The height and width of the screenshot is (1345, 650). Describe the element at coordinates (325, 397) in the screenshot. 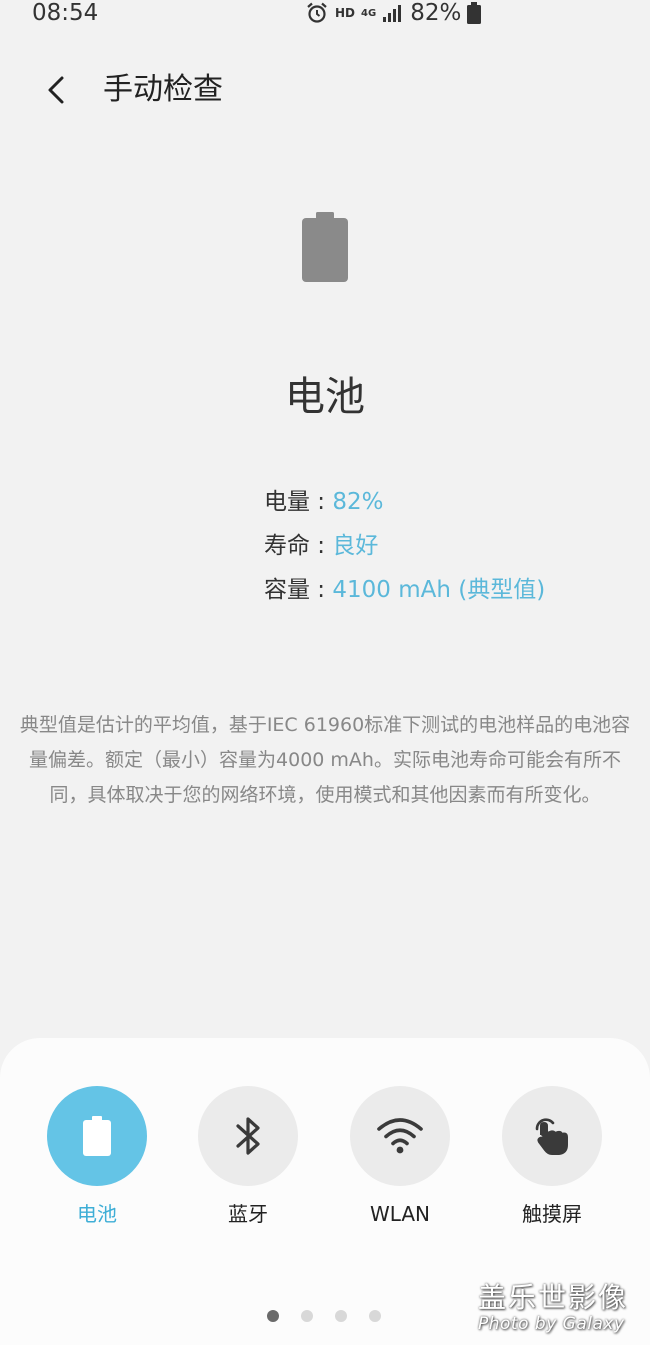

I see `section-title: 电池` at that location.